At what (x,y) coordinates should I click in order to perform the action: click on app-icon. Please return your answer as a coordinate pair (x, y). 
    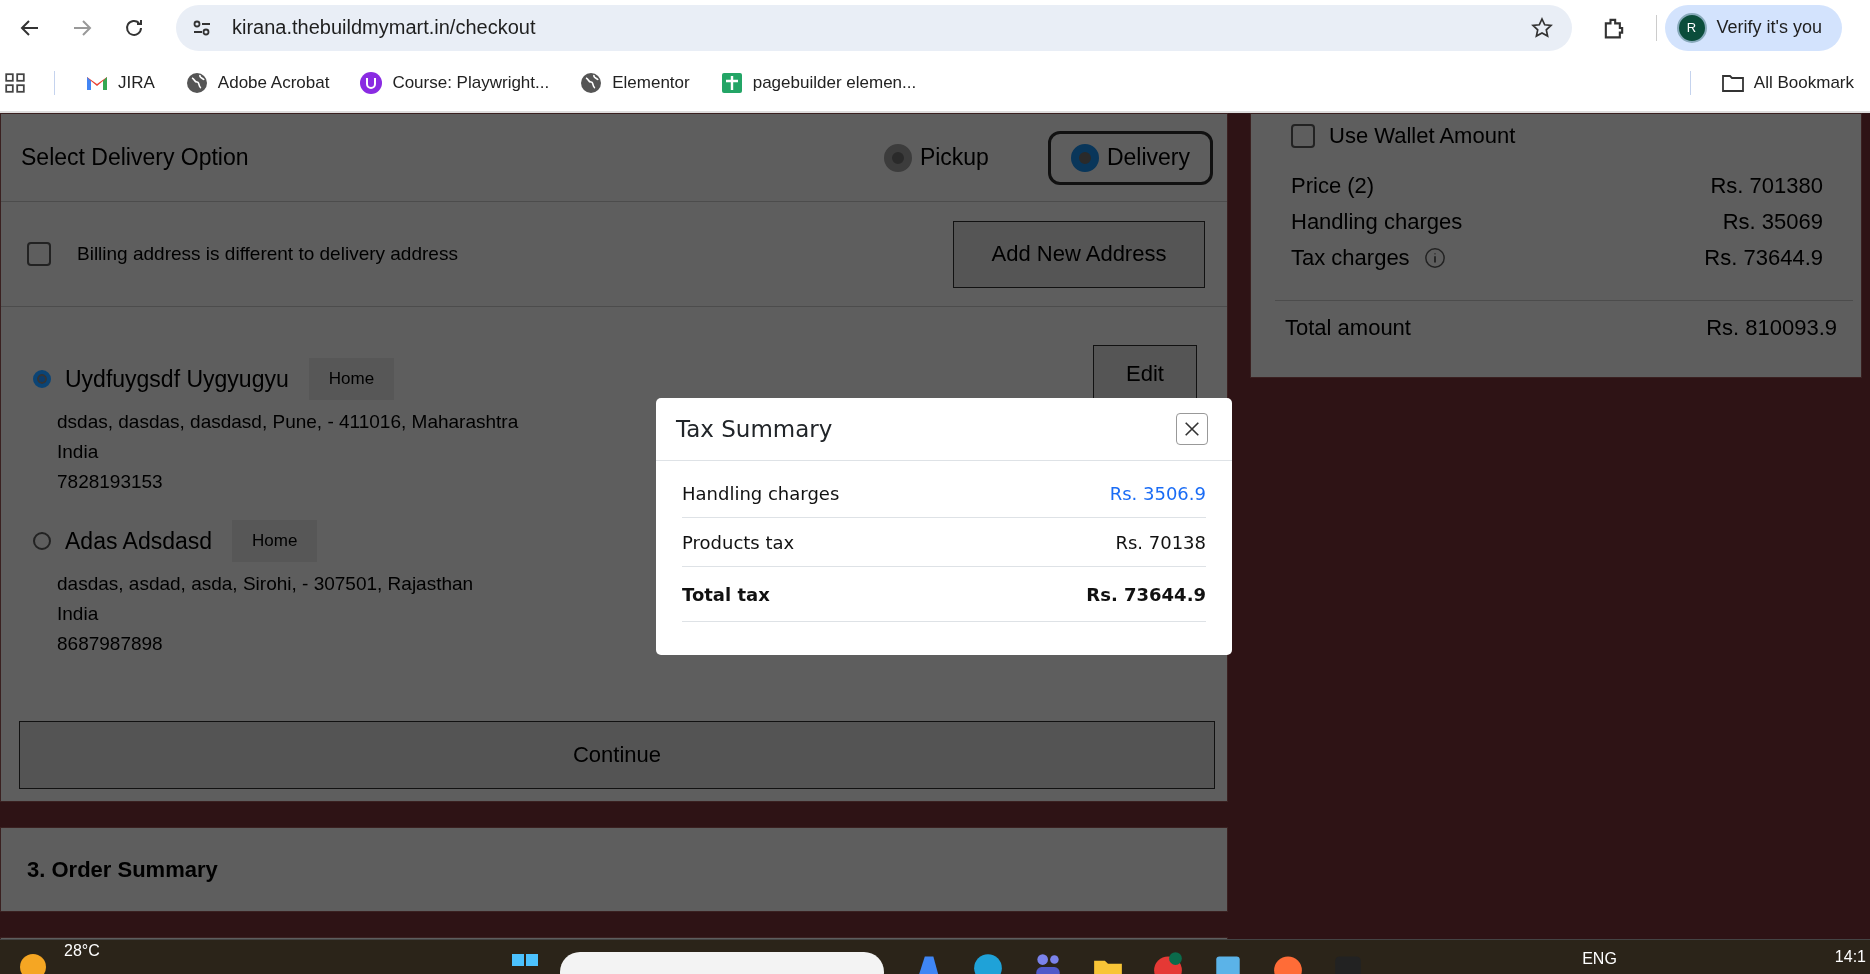
    Looking at the image, I should click on (1167, 962).